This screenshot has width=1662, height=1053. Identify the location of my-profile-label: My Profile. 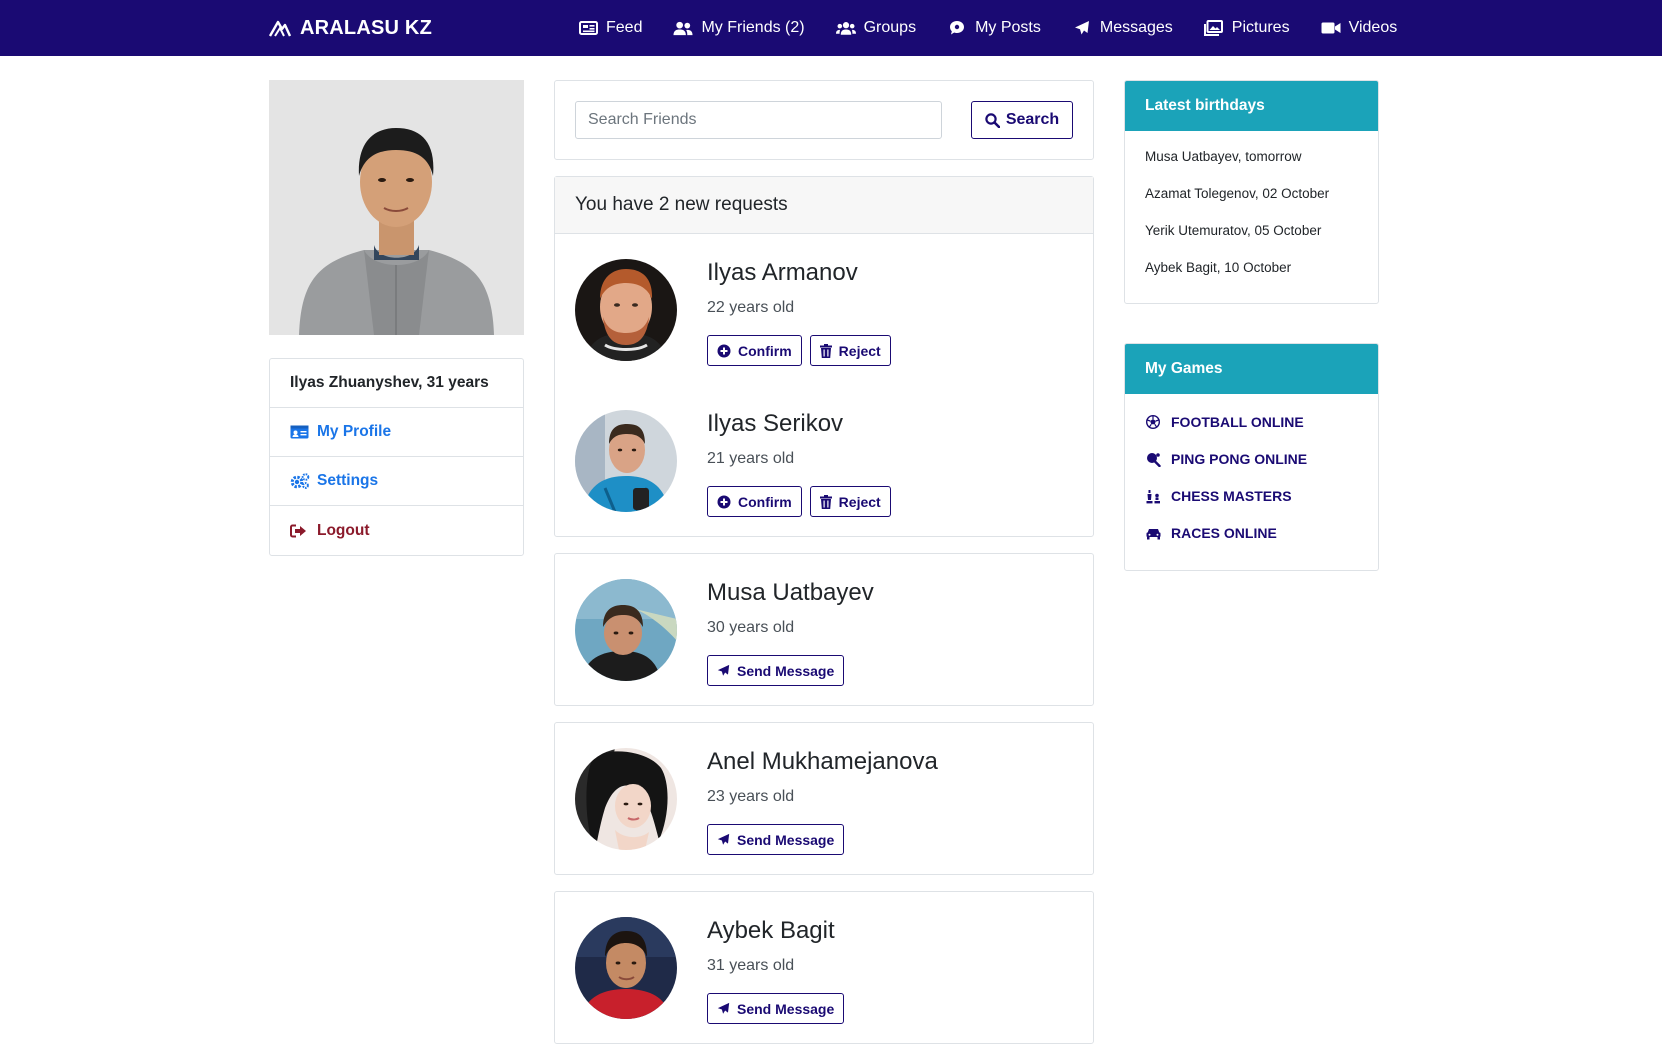
(354, 431).